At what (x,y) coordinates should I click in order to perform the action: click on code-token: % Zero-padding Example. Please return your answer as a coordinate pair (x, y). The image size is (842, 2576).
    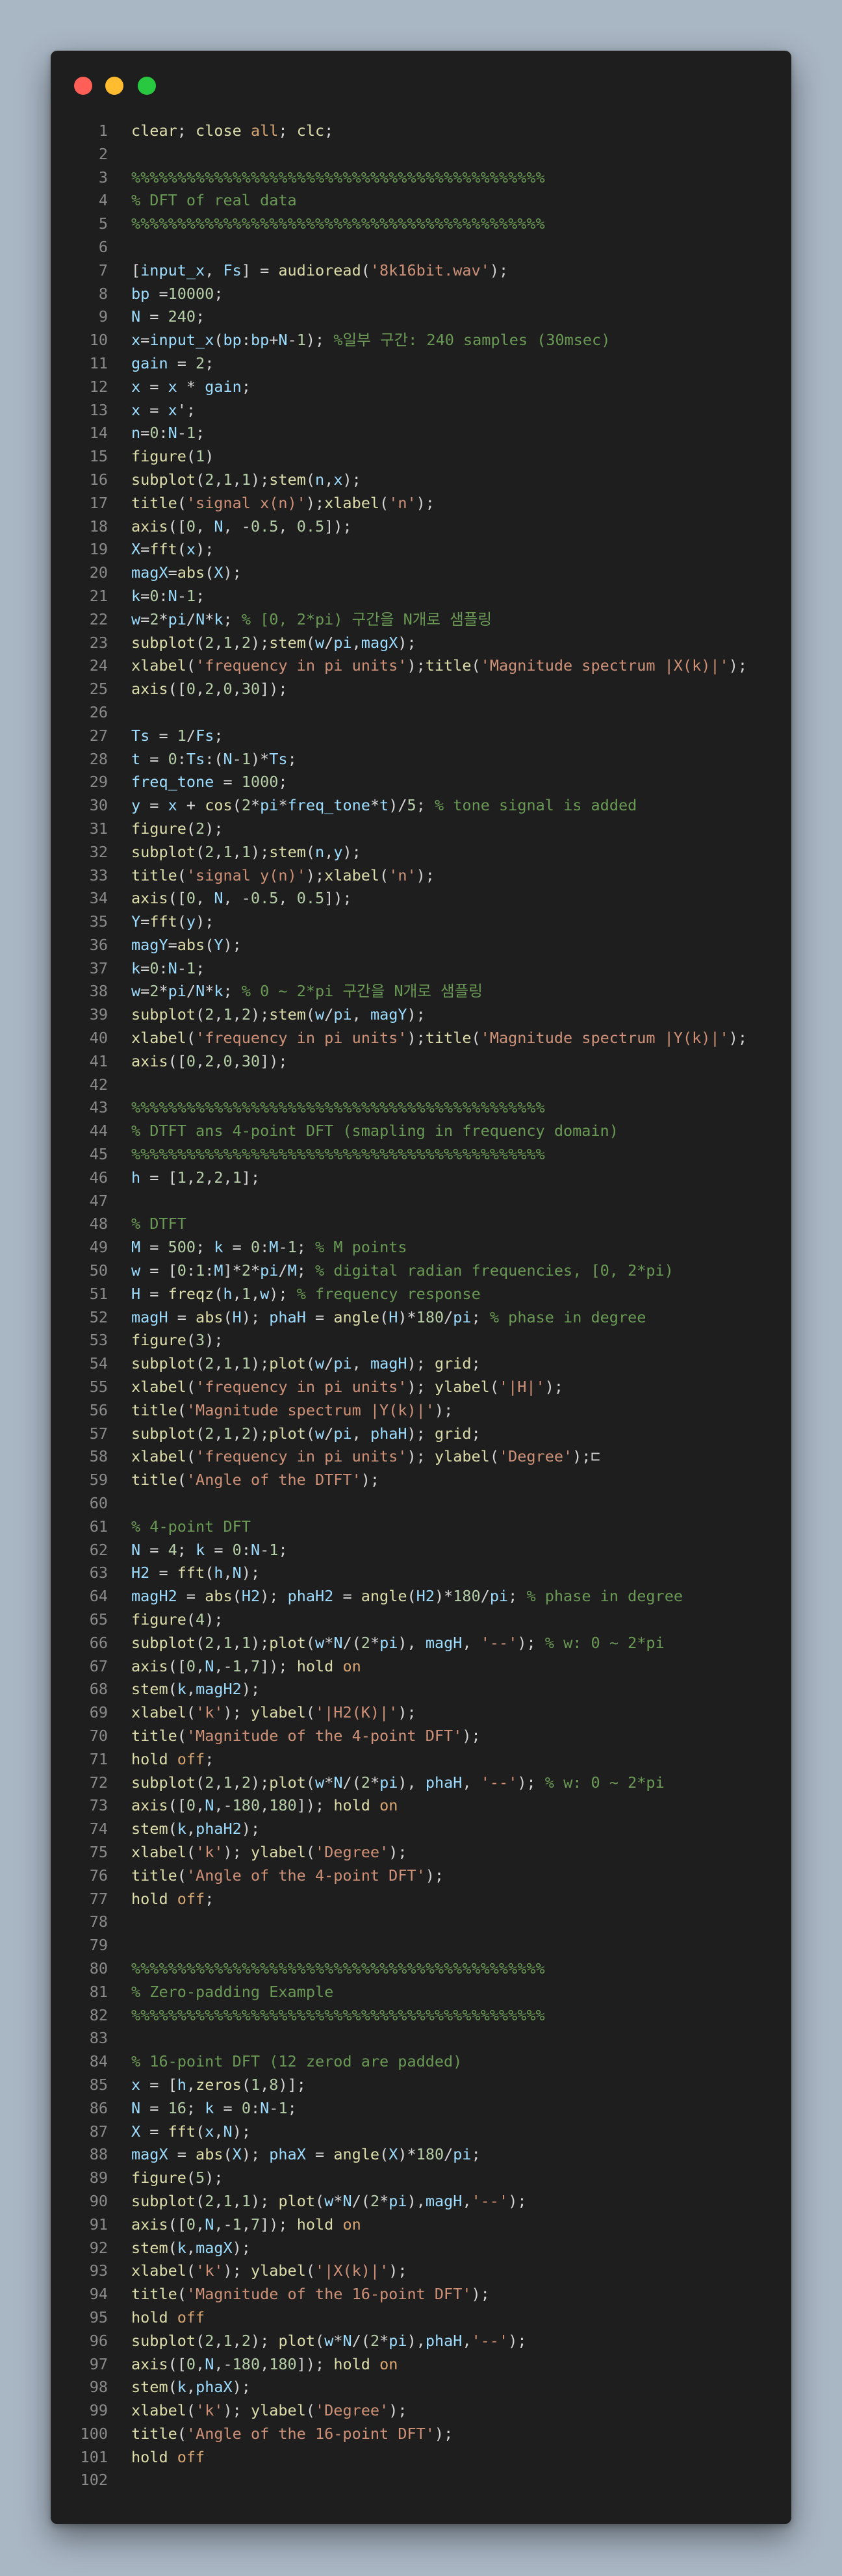
    Looking at the image, I should click on (232, 1992).